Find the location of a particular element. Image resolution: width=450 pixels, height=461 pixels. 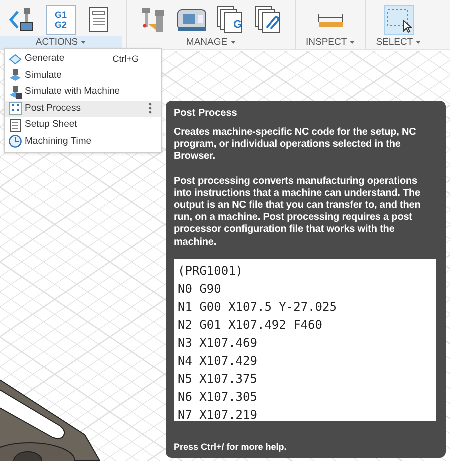

help-hint: Press Ctrl+/ for more help. is located at coordinates (231, 447).